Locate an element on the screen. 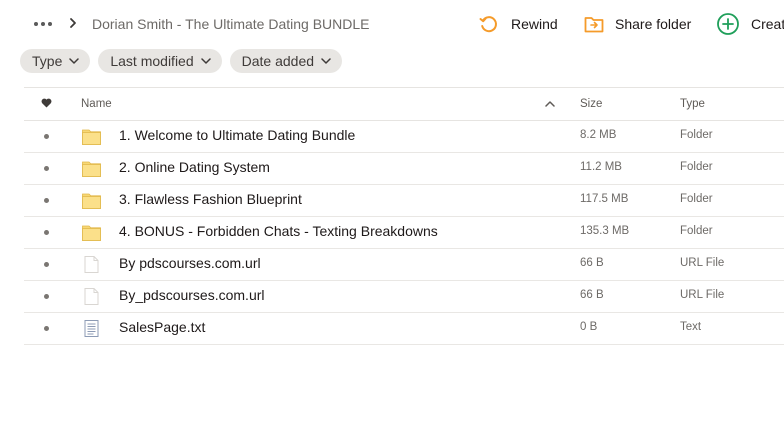 The width and height of the screenshot is (784, 422). file-size: 8.2 MB is located at coordinates (598, 135).